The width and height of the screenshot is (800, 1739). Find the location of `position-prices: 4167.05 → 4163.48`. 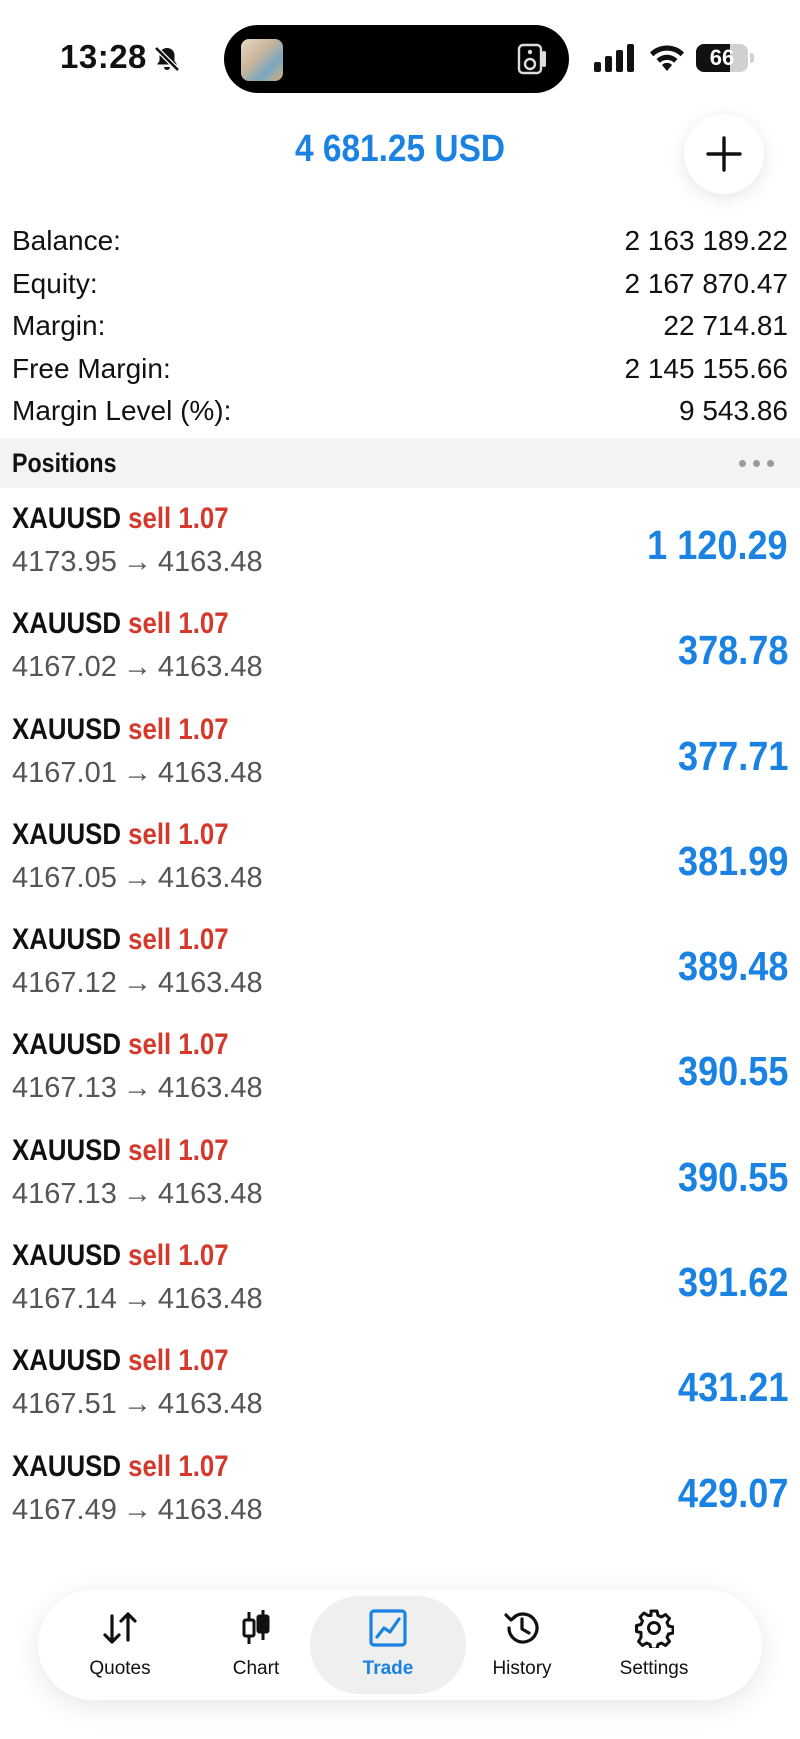

position-prices: 4167.05 → 4163.48 is located at coordinates (137, 878).